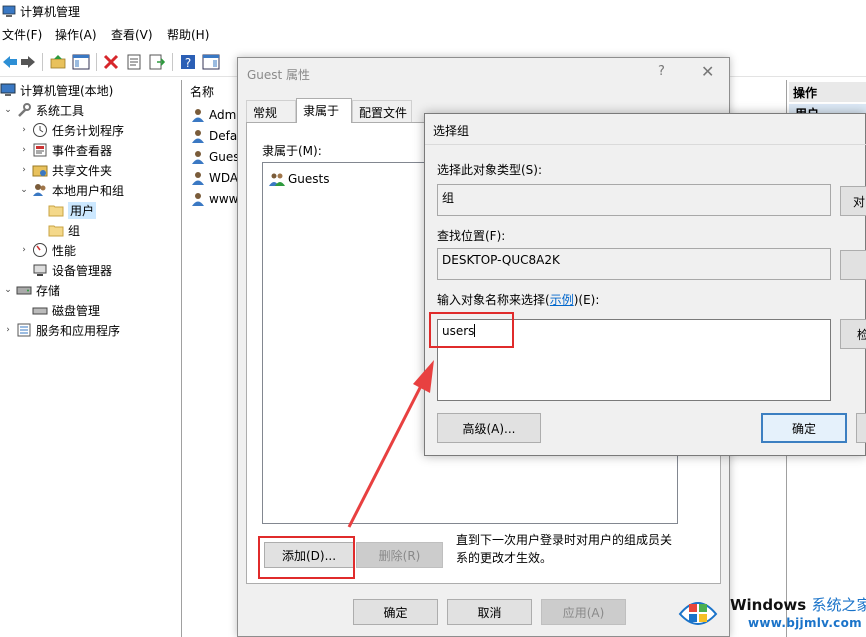 This screenshot has width=866, height=637. Describe the element at coordinates (24, 290) in the screenshot. I see `storage-icon` at that location.